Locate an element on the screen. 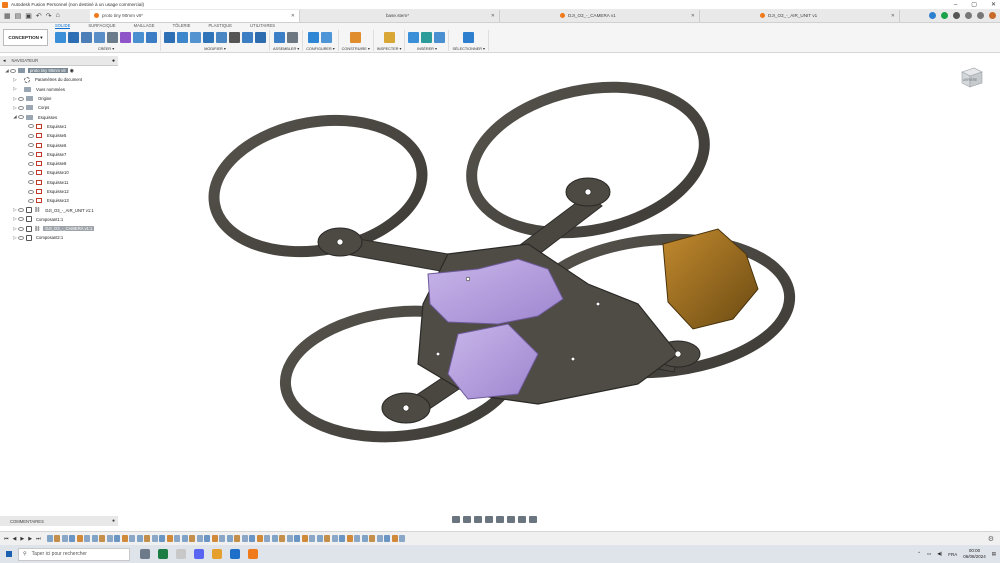  notifications-icon is located at coordinates (968, 15).